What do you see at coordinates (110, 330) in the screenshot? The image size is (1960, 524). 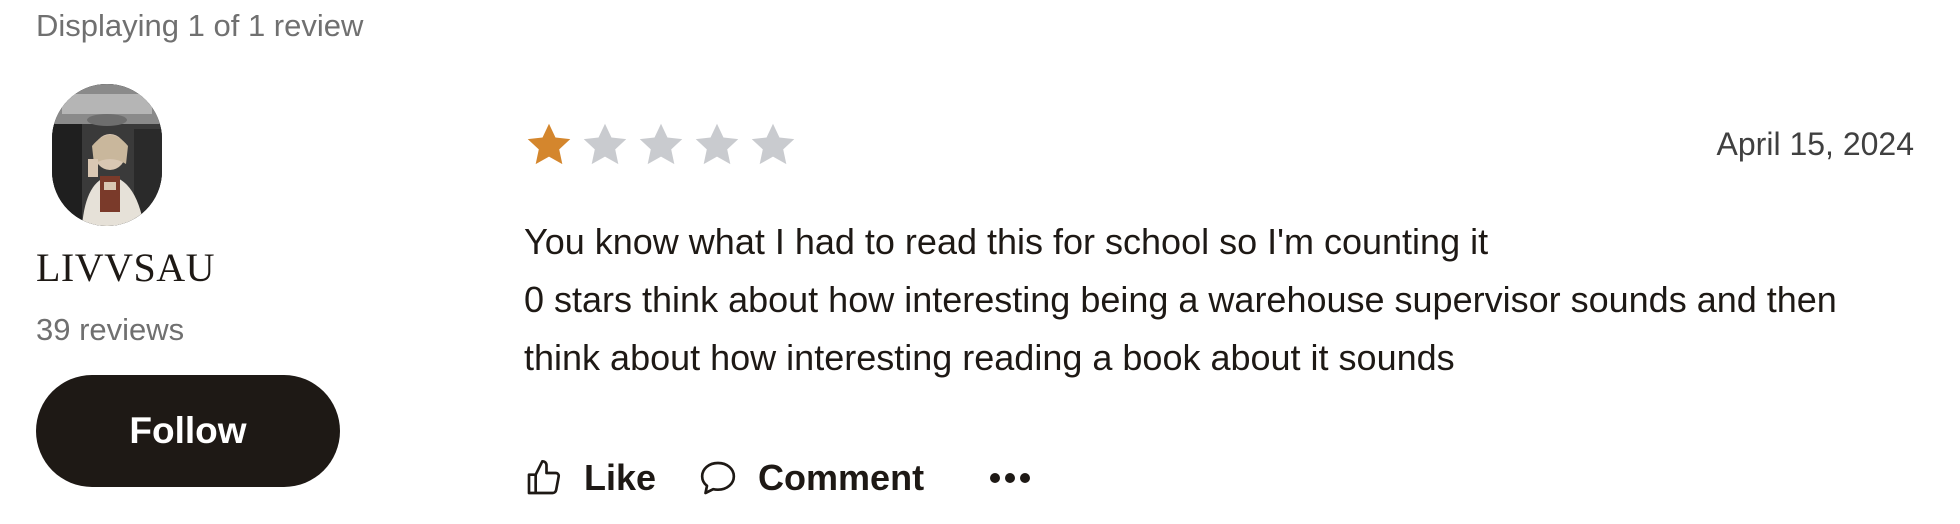 I see `reviewer-review-count: 39 reviews` at bounding box center [110, 330].